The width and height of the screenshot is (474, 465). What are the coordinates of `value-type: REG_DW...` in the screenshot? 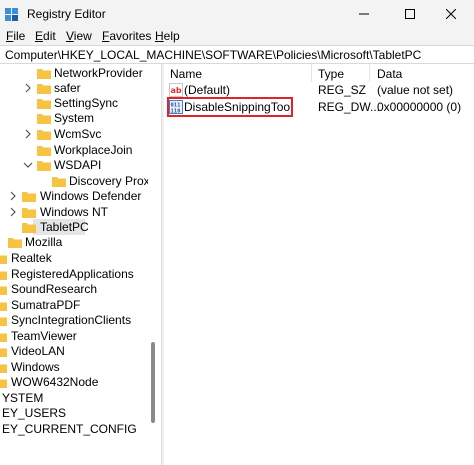 It's located at (349, 107).